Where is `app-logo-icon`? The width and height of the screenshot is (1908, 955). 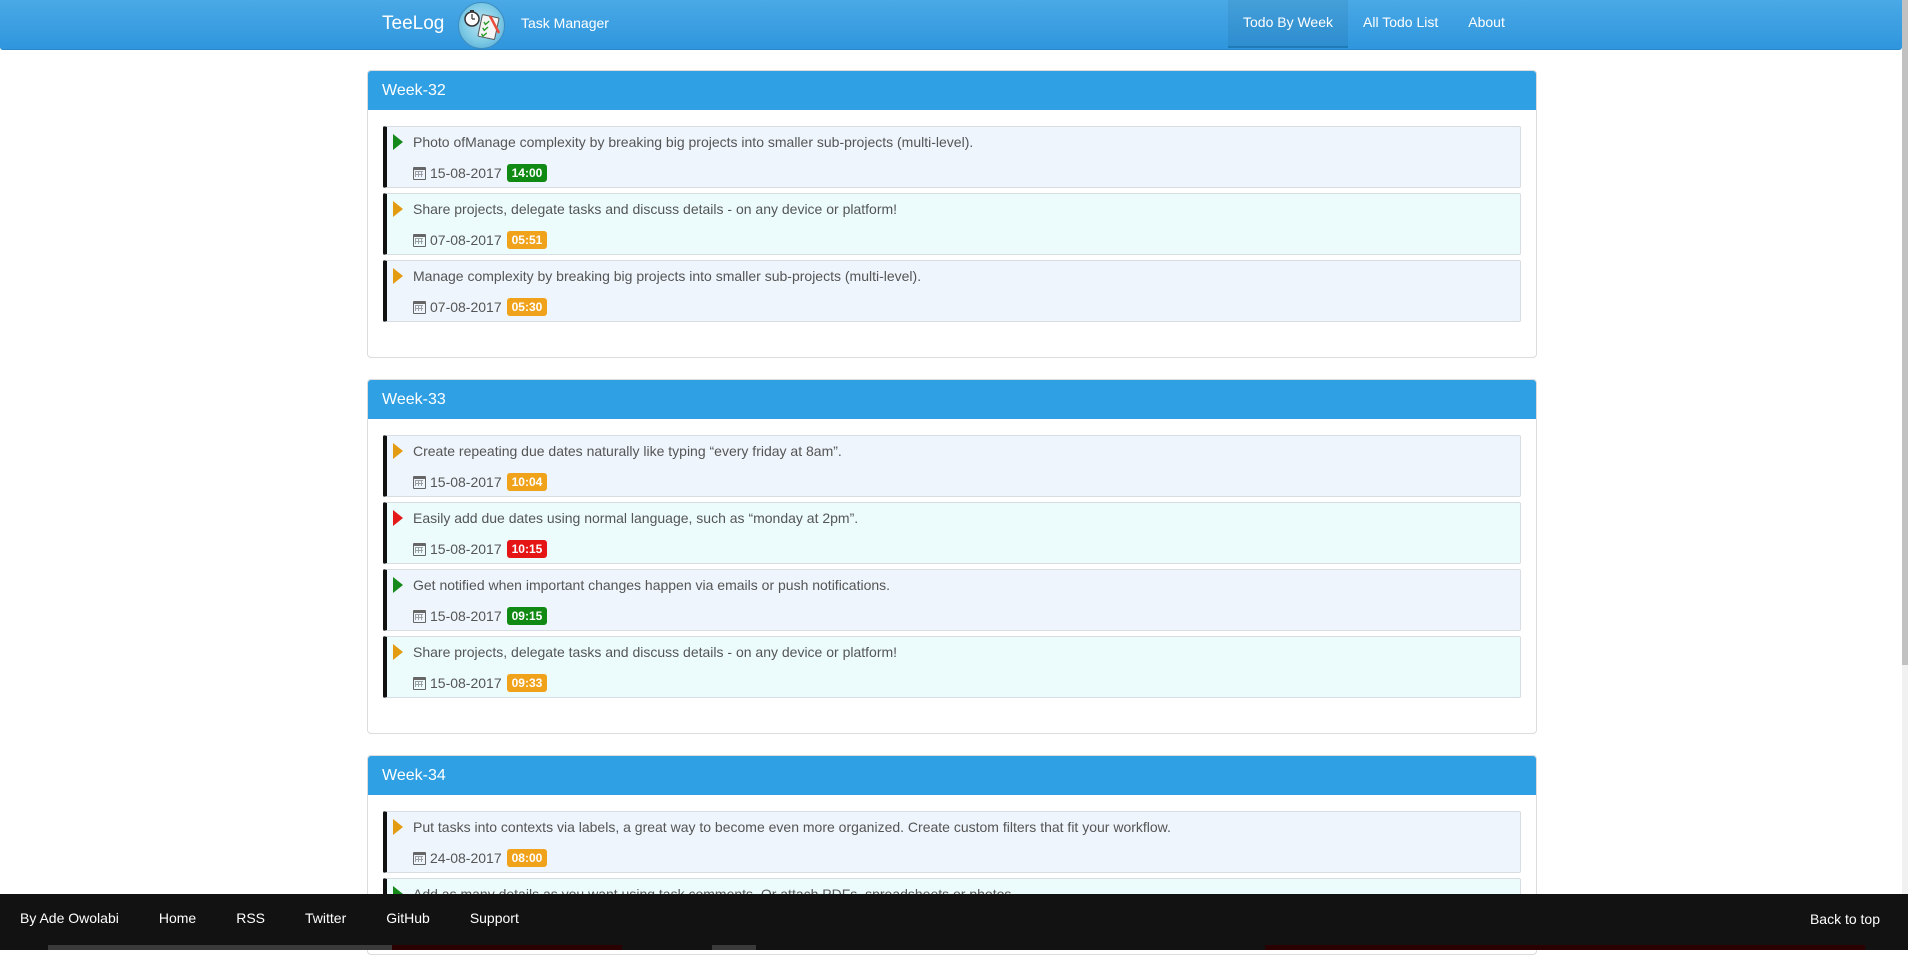
app-logo-icon is located at coordinates (481, 25).